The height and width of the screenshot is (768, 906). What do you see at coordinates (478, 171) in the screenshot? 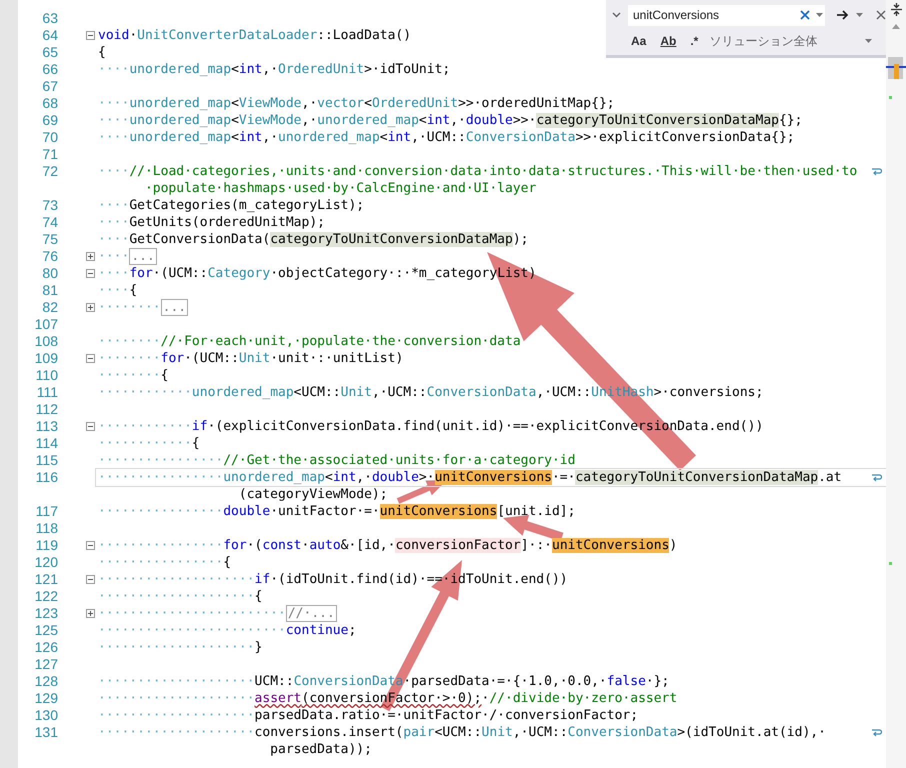
I see `code-line: ····//·Load·categories,·units·and·conversion·data·into·data·structures.·This·will·be·then·used·to` at bounding box center [478, 171].